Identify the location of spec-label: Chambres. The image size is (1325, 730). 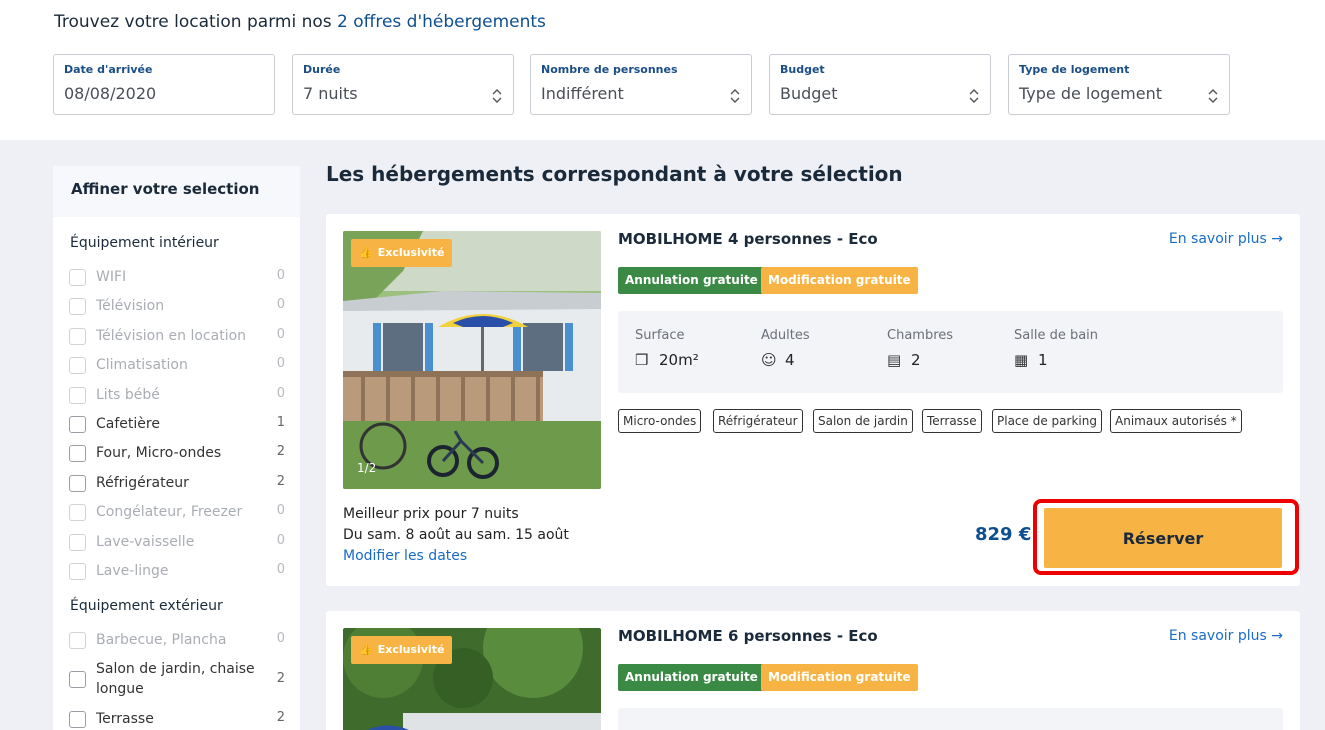
(920, 335).